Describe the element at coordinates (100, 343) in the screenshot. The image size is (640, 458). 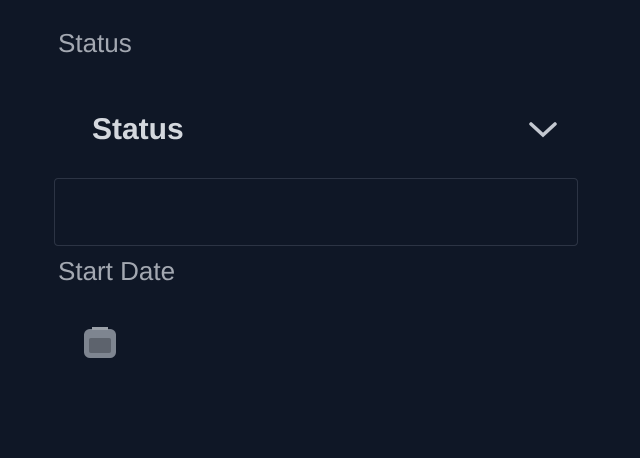
I see `calendar-icon` at that location.